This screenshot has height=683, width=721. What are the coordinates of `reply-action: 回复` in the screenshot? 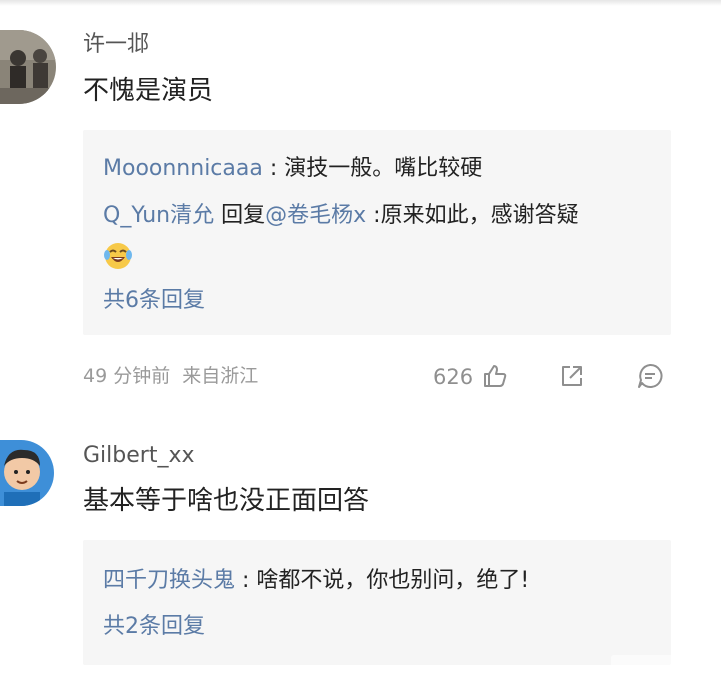 It's located at (240, 215).